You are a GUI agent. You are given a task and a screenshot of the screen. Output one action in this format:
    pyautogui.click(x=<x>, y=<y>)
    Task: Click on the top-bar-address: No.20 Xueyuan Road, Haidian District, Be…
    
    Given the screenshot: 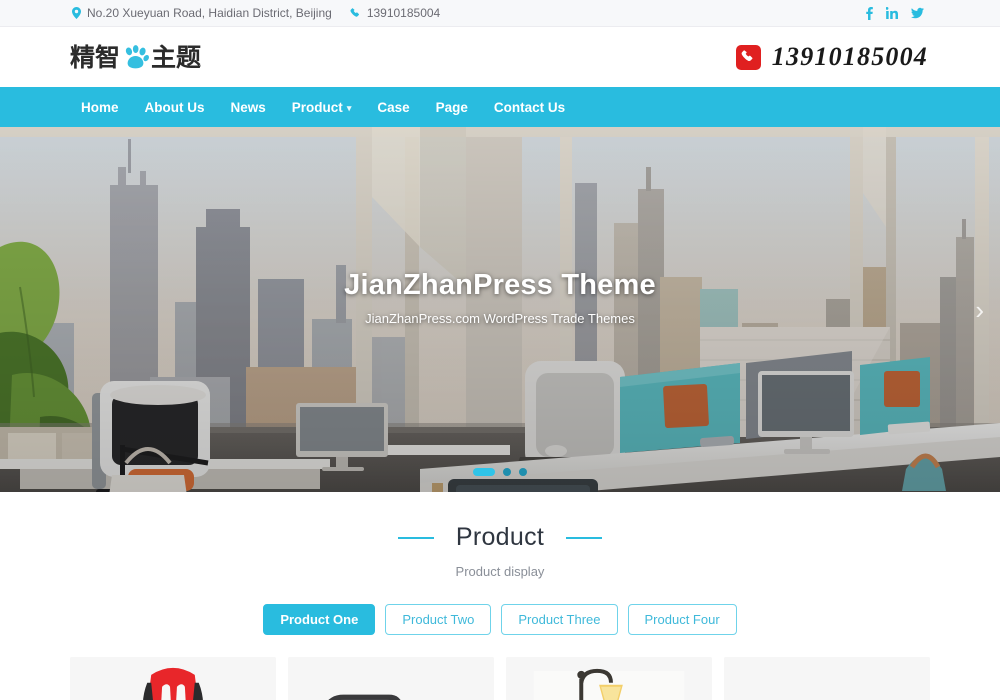 What is the action you would take?
    pyautogui.click(x=202, y=13)
    